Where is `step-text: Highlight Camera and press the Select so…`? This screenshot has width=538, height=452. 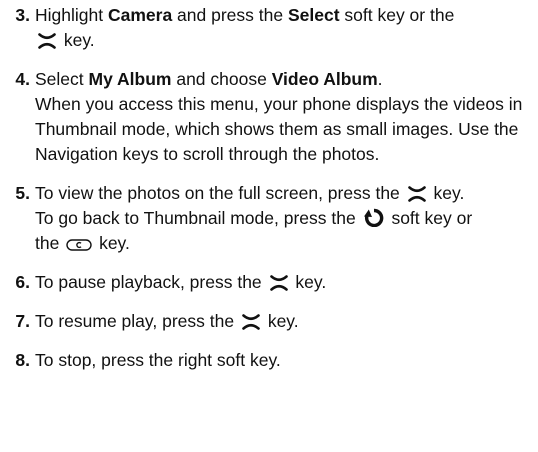 step-text: Highlight Camera and press the Select so… is located at coordinates (245, 27).